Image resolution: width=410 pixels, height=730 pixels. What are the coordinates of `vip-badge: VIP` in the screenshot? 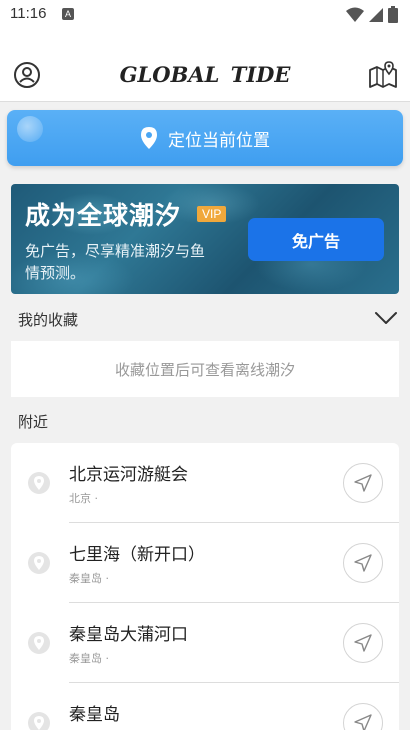 It's located at (212, 214).